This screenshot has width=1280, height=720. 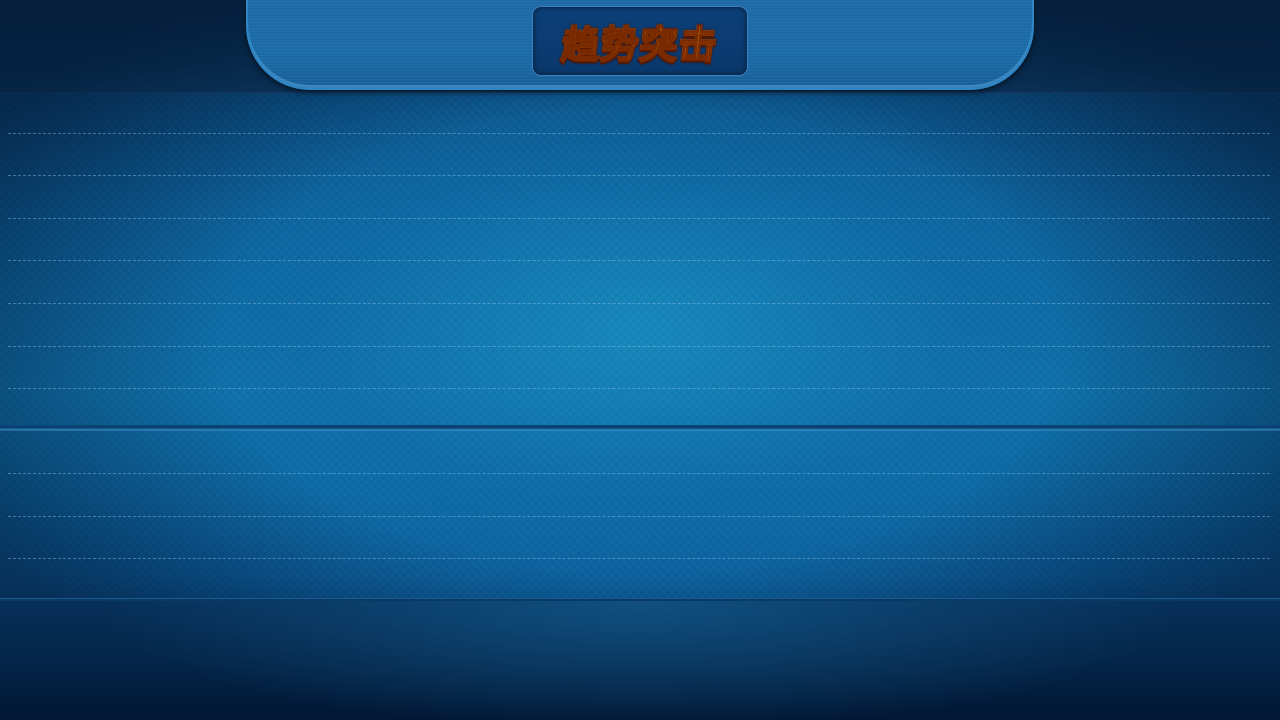 I want to click on center-divider, so click(x=640, y=427).